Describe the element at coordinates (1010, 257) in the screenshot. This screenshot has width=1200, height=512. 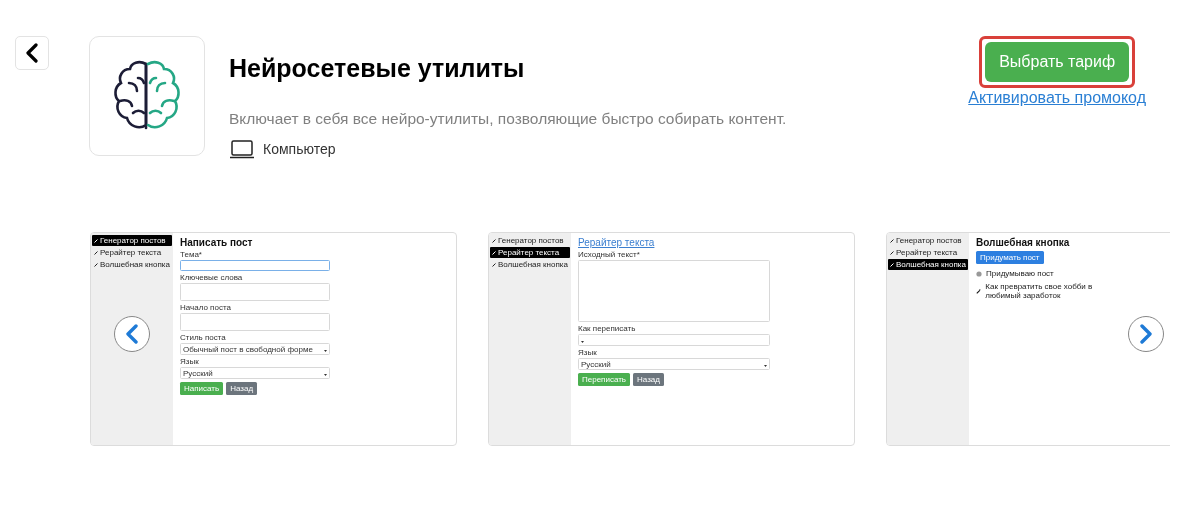
I see `generate-button: Придумать пост` at that location.